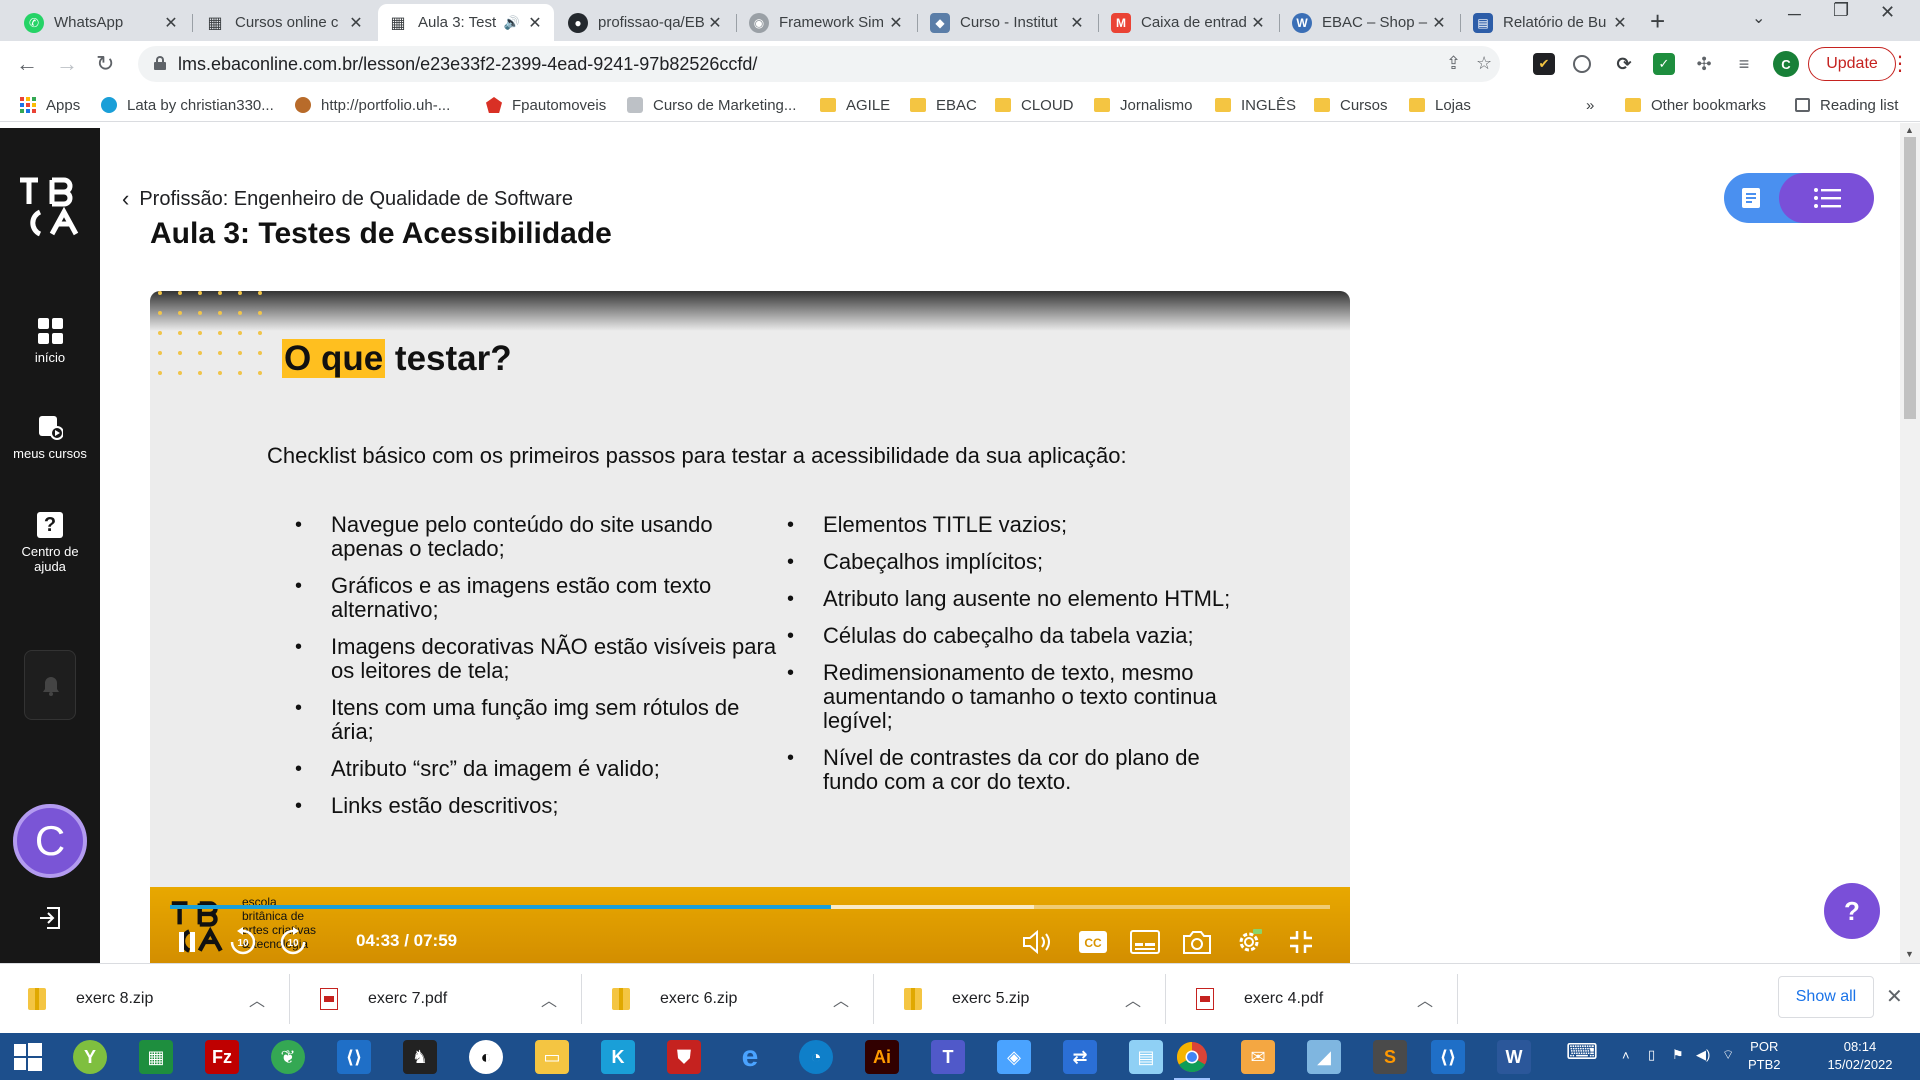 This screenshot has width=1920, height=1080. What do you see at coordinates (1728, 1055) in the screenshot?
I see `wifi-icon: ⌔` at bounding box center [1728, 1055].